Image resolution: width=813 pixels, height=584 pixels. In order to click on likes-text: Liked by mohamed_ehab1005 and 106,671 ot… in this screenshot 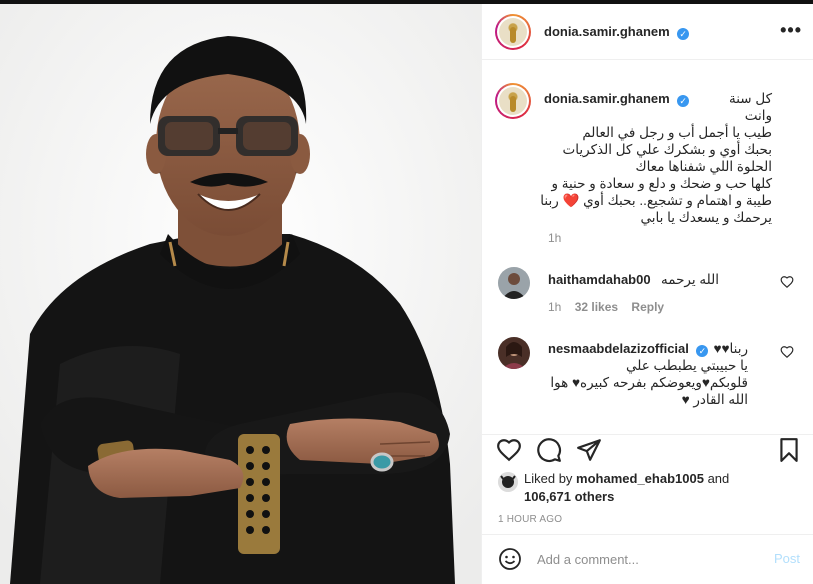, I will do `click(626, 488)`.